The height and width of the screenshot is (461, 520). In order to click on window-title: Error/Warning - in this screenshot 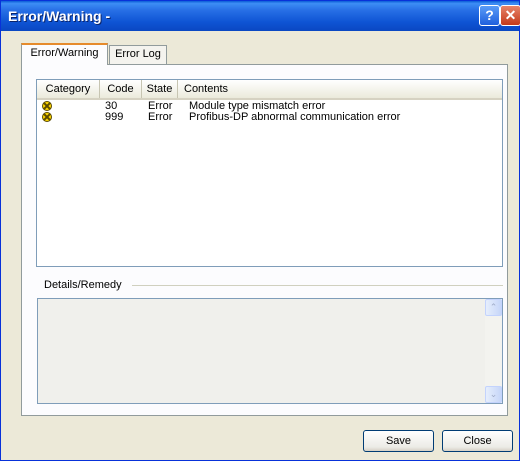, I will do `click(59, 16)`.